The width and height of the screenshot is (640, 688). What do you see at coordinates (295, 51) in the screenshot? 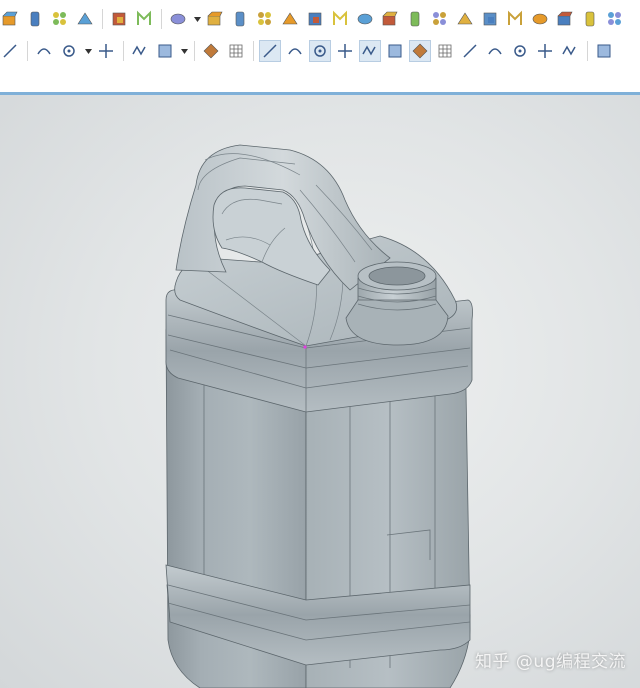
I see `line-icon` at bounding box center [295, 51].